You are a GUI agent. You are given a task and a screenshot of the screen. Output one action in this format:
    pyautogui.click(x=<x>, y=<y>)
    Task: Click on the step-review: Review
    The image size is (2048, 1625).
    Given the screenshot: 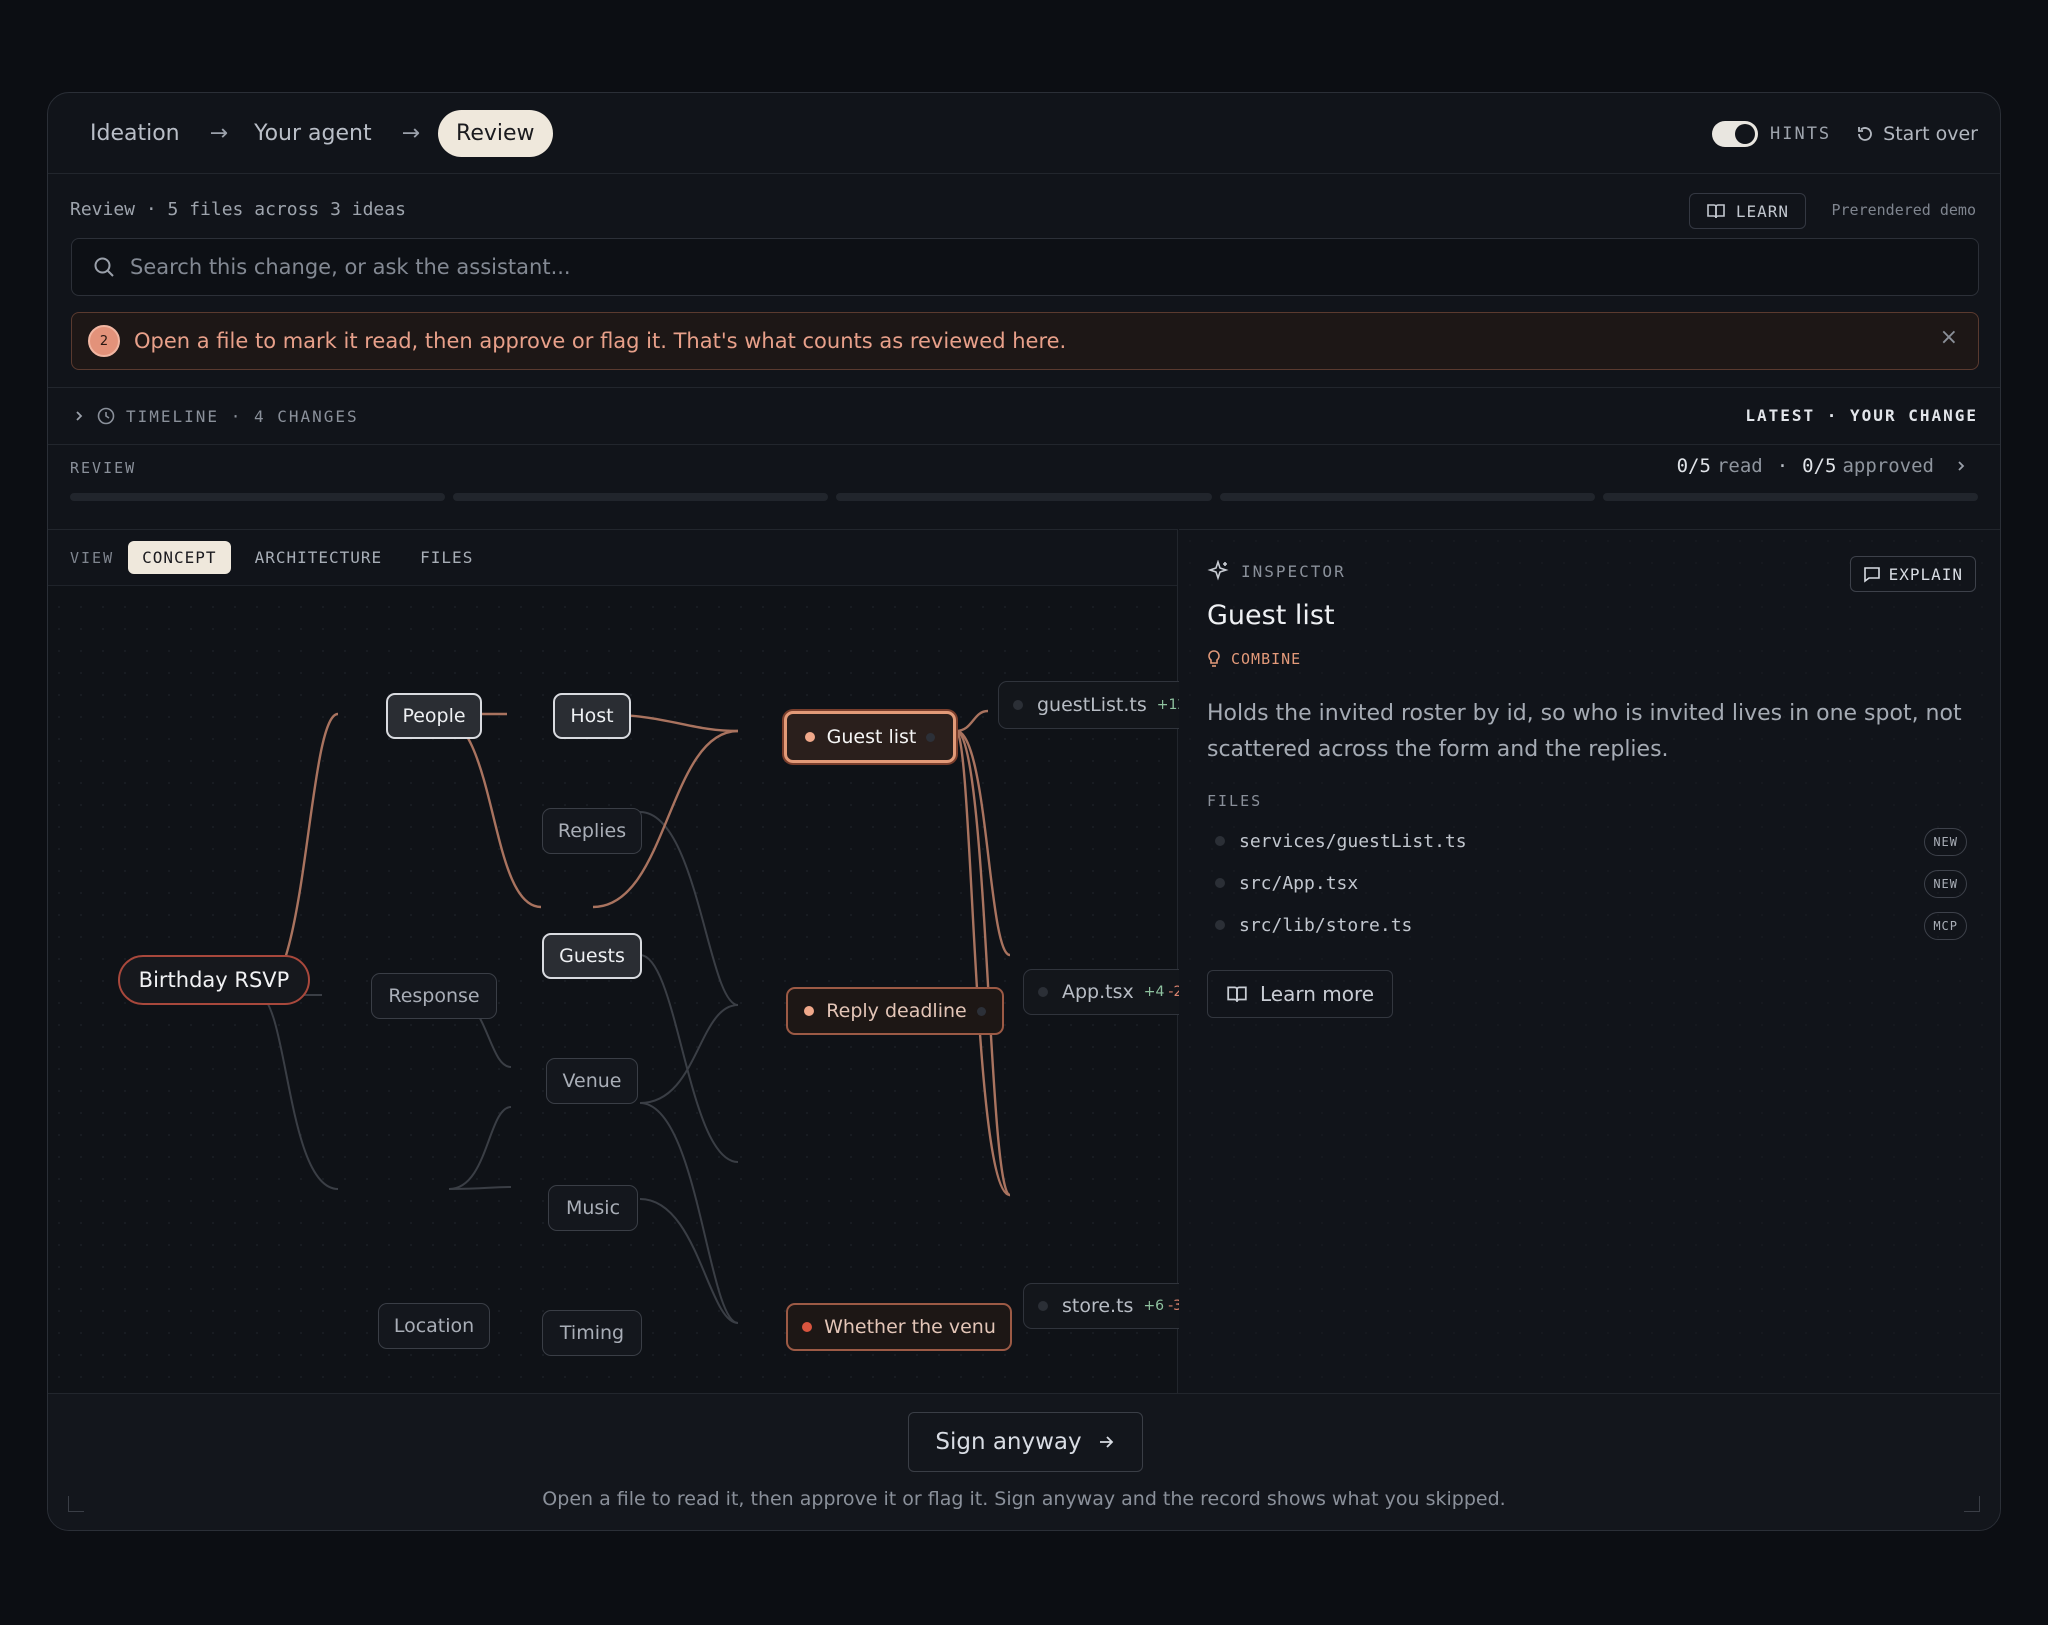 What is the action you would take?
    pyautogui.click(x=495, y=133)
    